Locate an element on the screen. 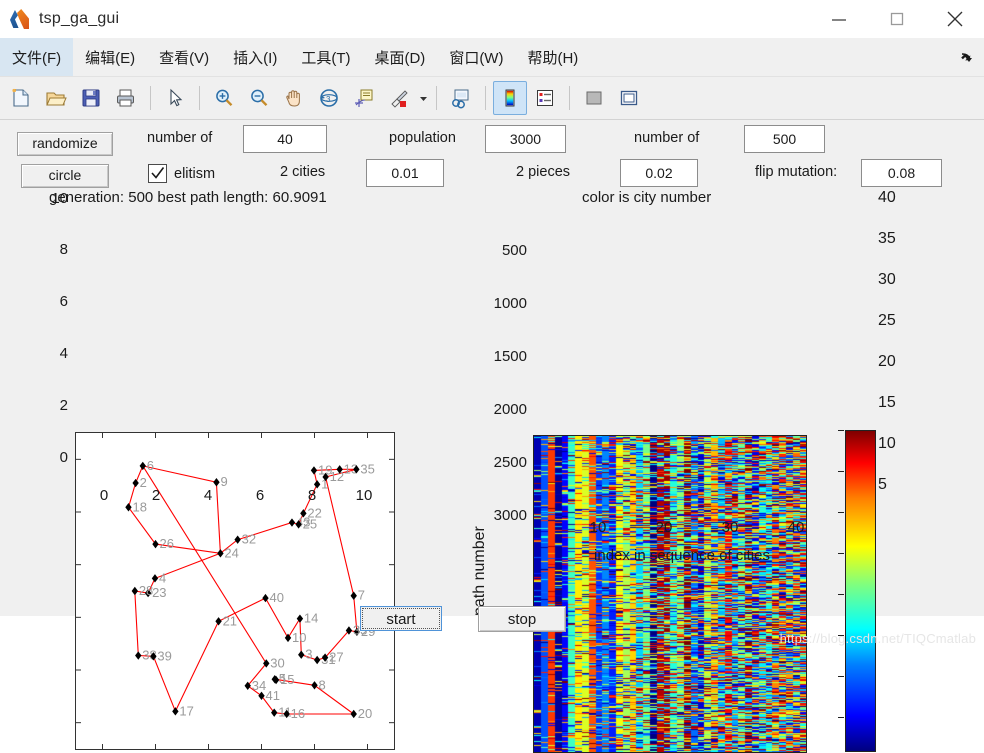 The image size is (984, 753). svg-text: 15 is located at coordinates (287, 679).